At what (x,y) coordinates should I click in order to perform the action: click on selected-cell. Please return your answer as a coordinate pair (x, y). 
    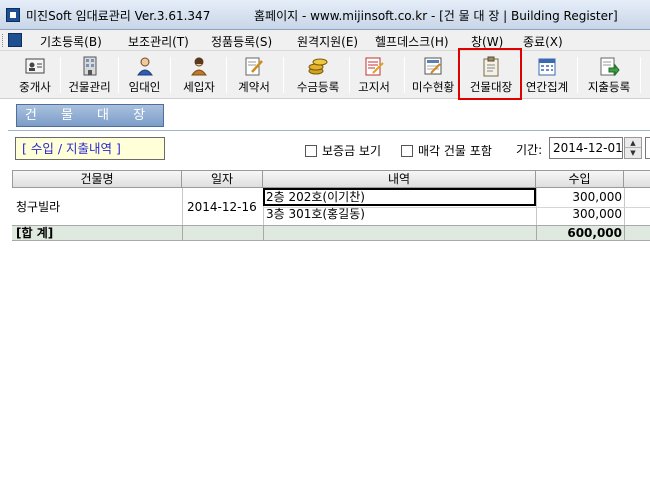
    Looking at the image, I should click on (399, 197).